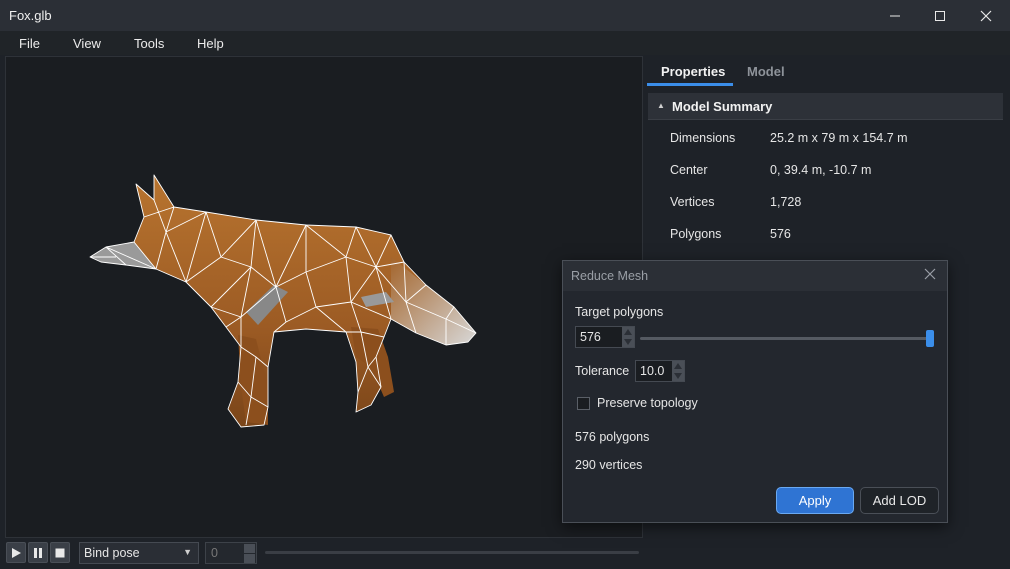  I want to click on title-bar: Fox.glb, so click(505, 15).